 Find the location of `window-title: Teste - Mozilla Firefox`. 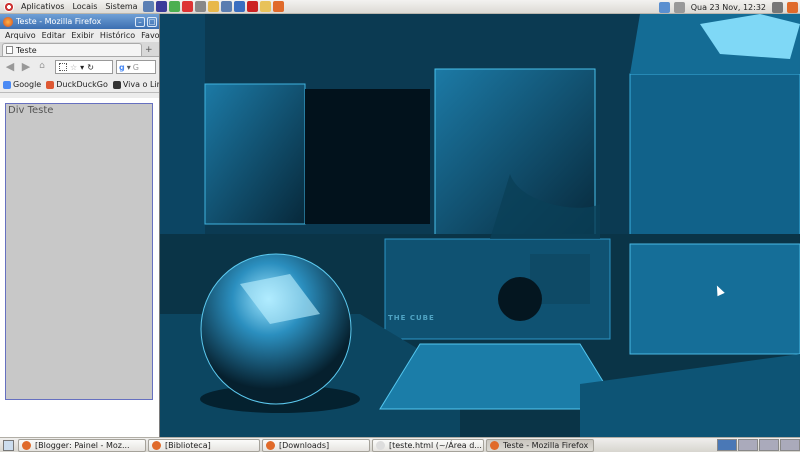

window-title: Teste - Mozilla Firefox is located at coordinates (59, 21).